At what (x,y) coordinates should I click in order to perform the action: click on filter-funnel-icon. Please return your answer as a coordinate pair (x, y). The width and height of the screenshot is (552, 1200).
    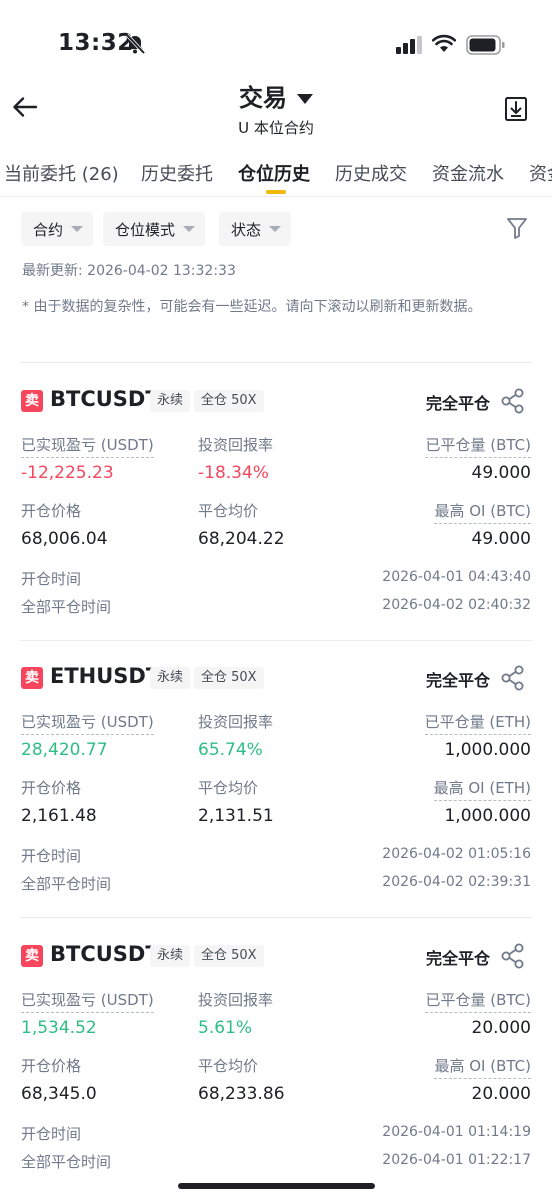
    Looking at the image, I should click on (517, 228).